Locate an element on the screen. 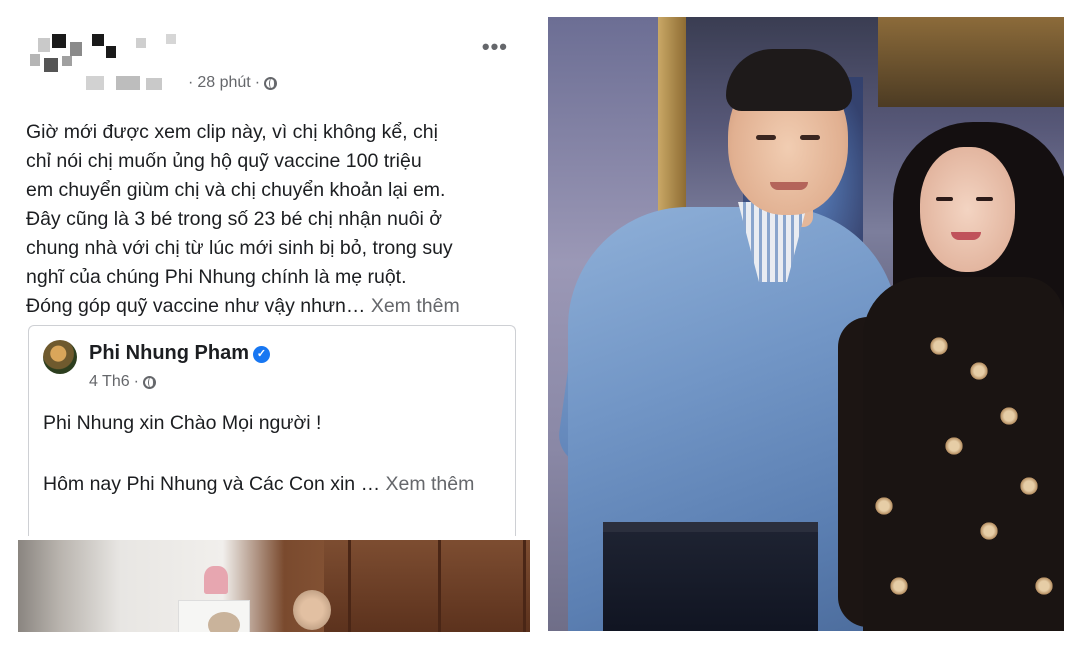  shared-author-name: Phi Nhung Pham is located at coordinates (169, 353).